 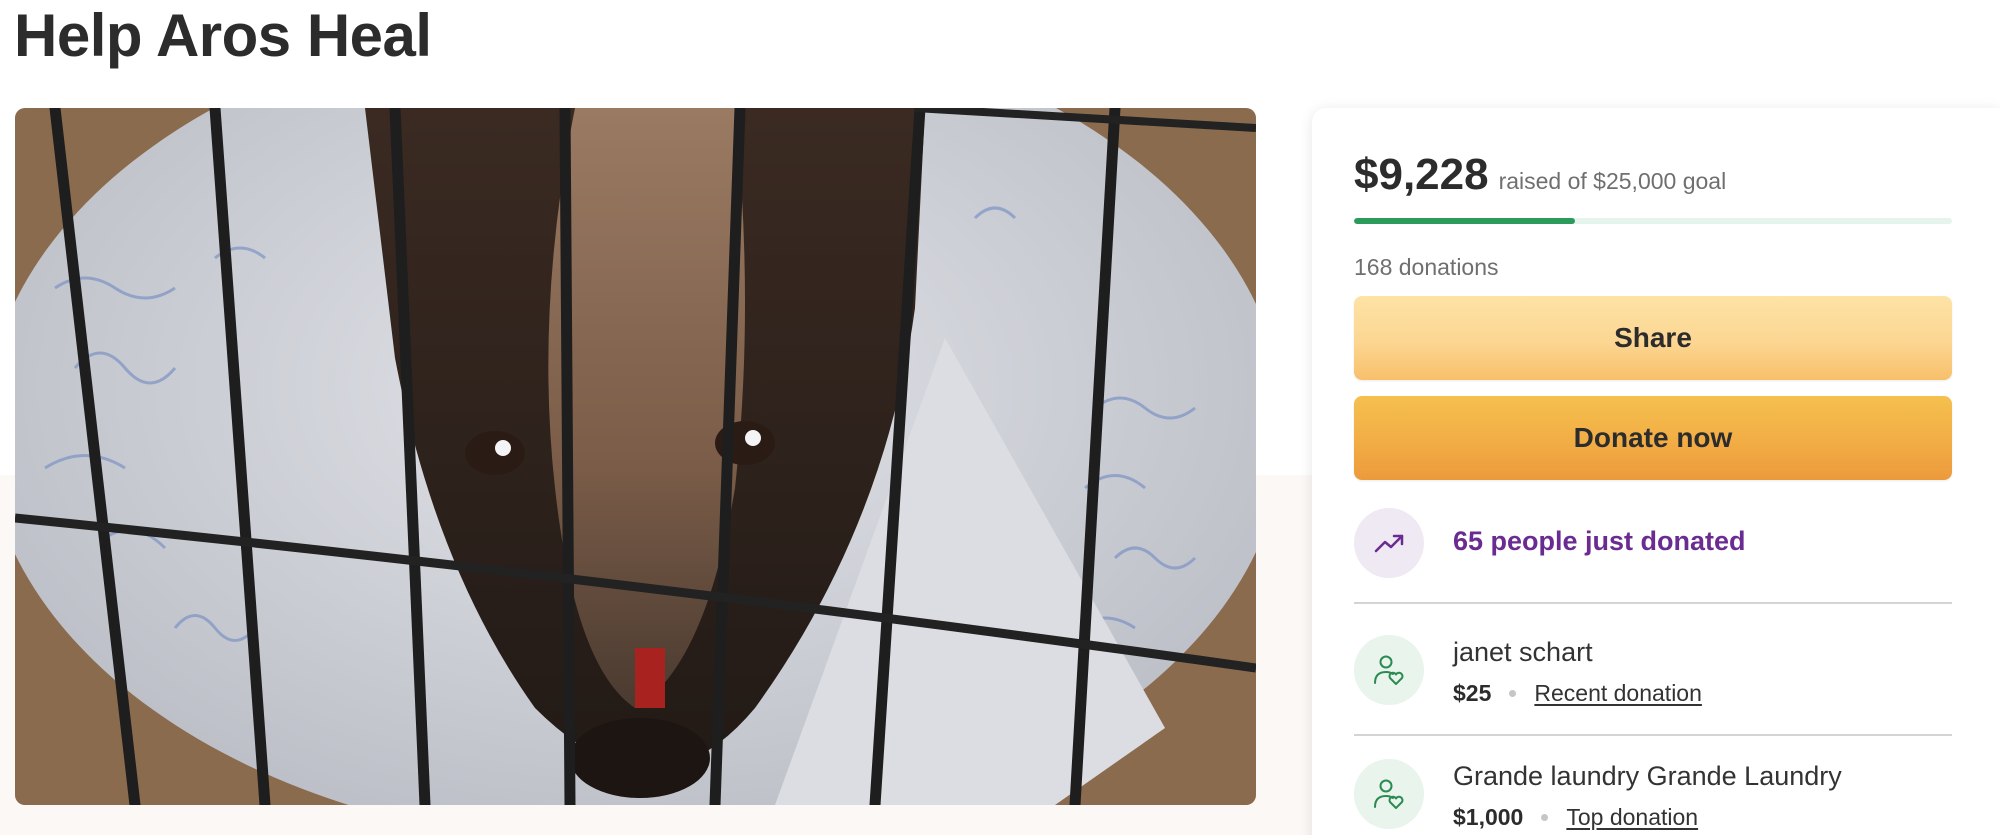 I want to click on raised-amount: $9,228, so click(x=1421, y=174).